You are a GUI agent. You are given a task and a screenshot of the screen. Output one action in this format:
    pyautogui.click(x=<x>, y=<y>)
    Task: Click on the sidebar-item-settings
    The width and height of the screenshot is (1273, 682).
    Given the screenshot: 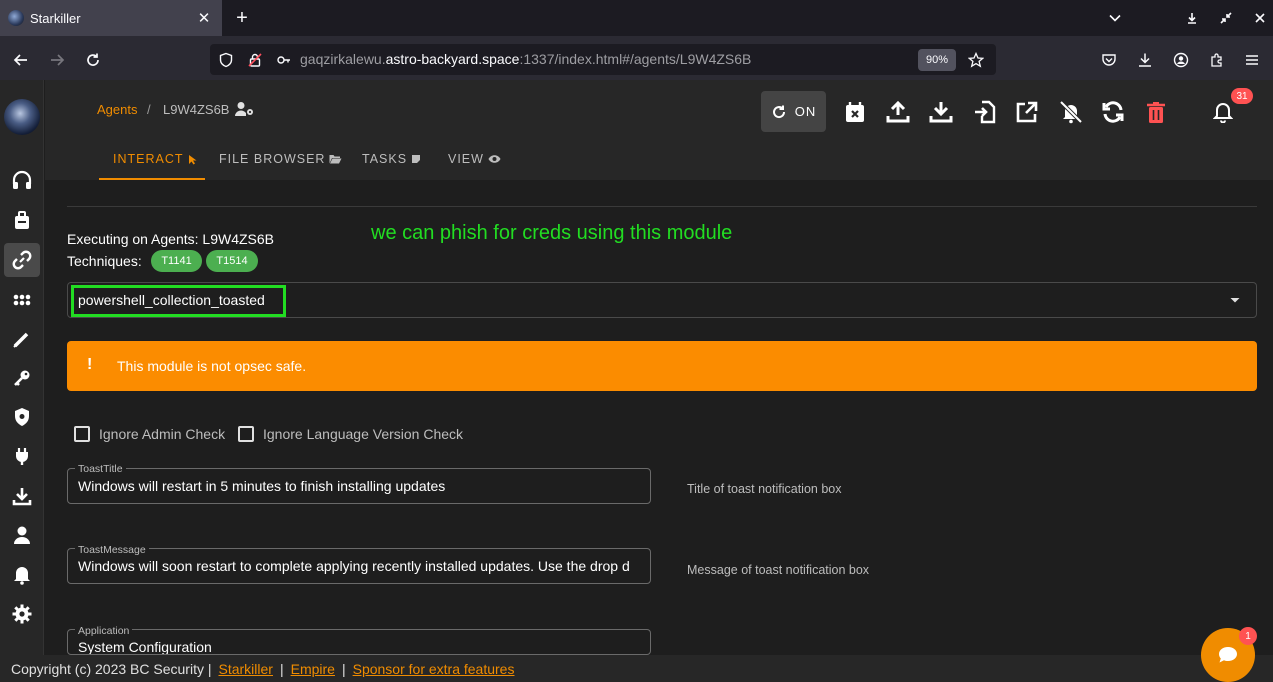 What is the action you would take?
    pyautogui.click(x=22, y=614)
    